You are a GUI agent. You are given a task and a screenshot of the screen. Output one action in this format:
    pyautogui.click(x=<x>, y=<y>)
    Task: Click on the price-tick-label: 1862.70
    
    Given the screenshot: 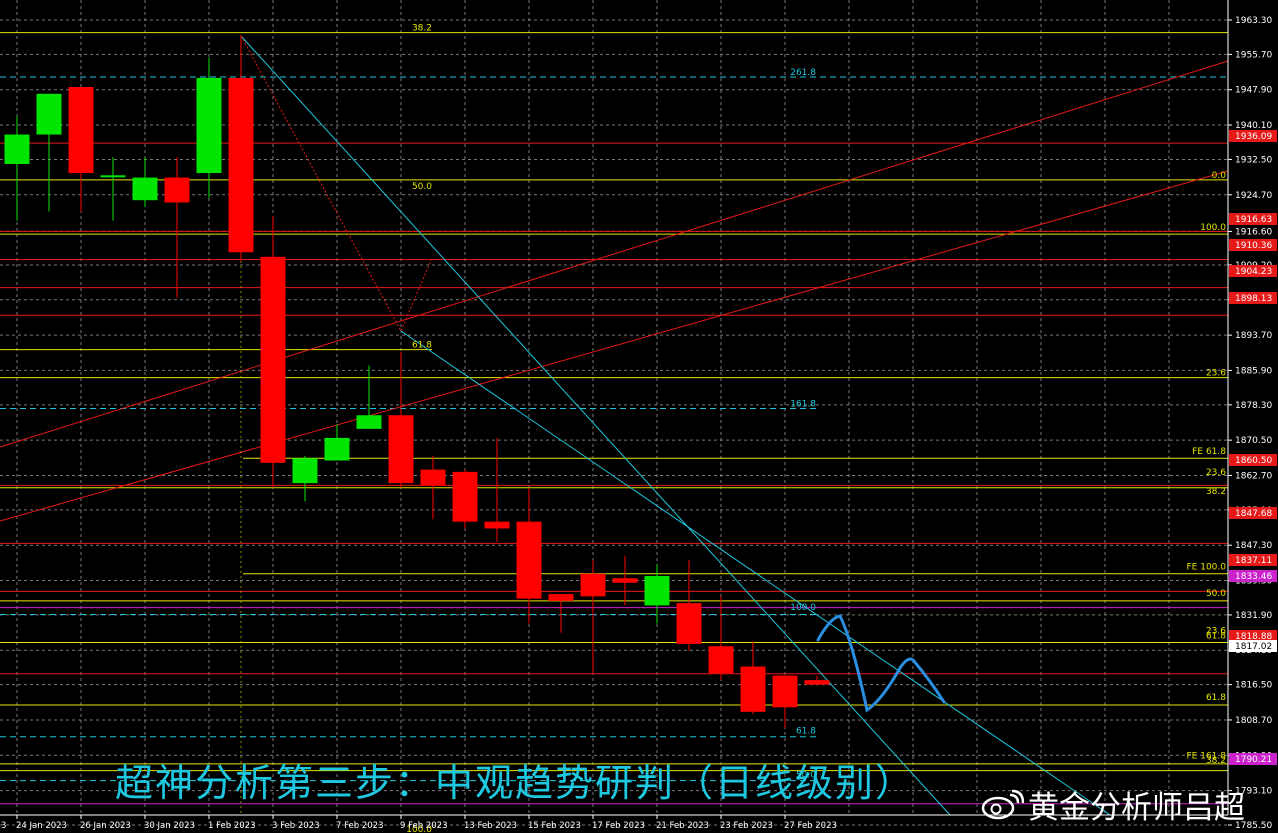 What is the action you would take?
    pyautogui.click(x=1253, y=476)
    